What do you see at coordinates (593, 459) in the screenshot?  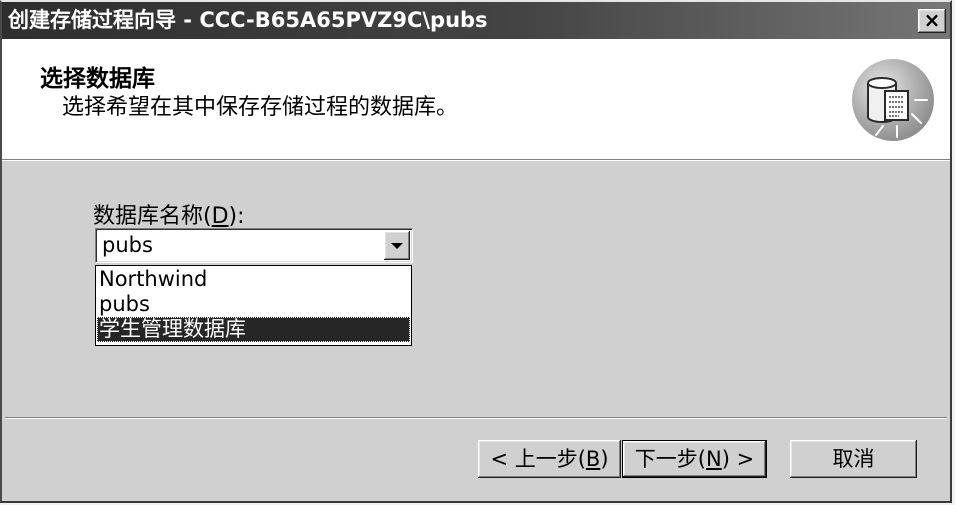 I see `back-button-accesskey: B` at bounding box center [593, 459].